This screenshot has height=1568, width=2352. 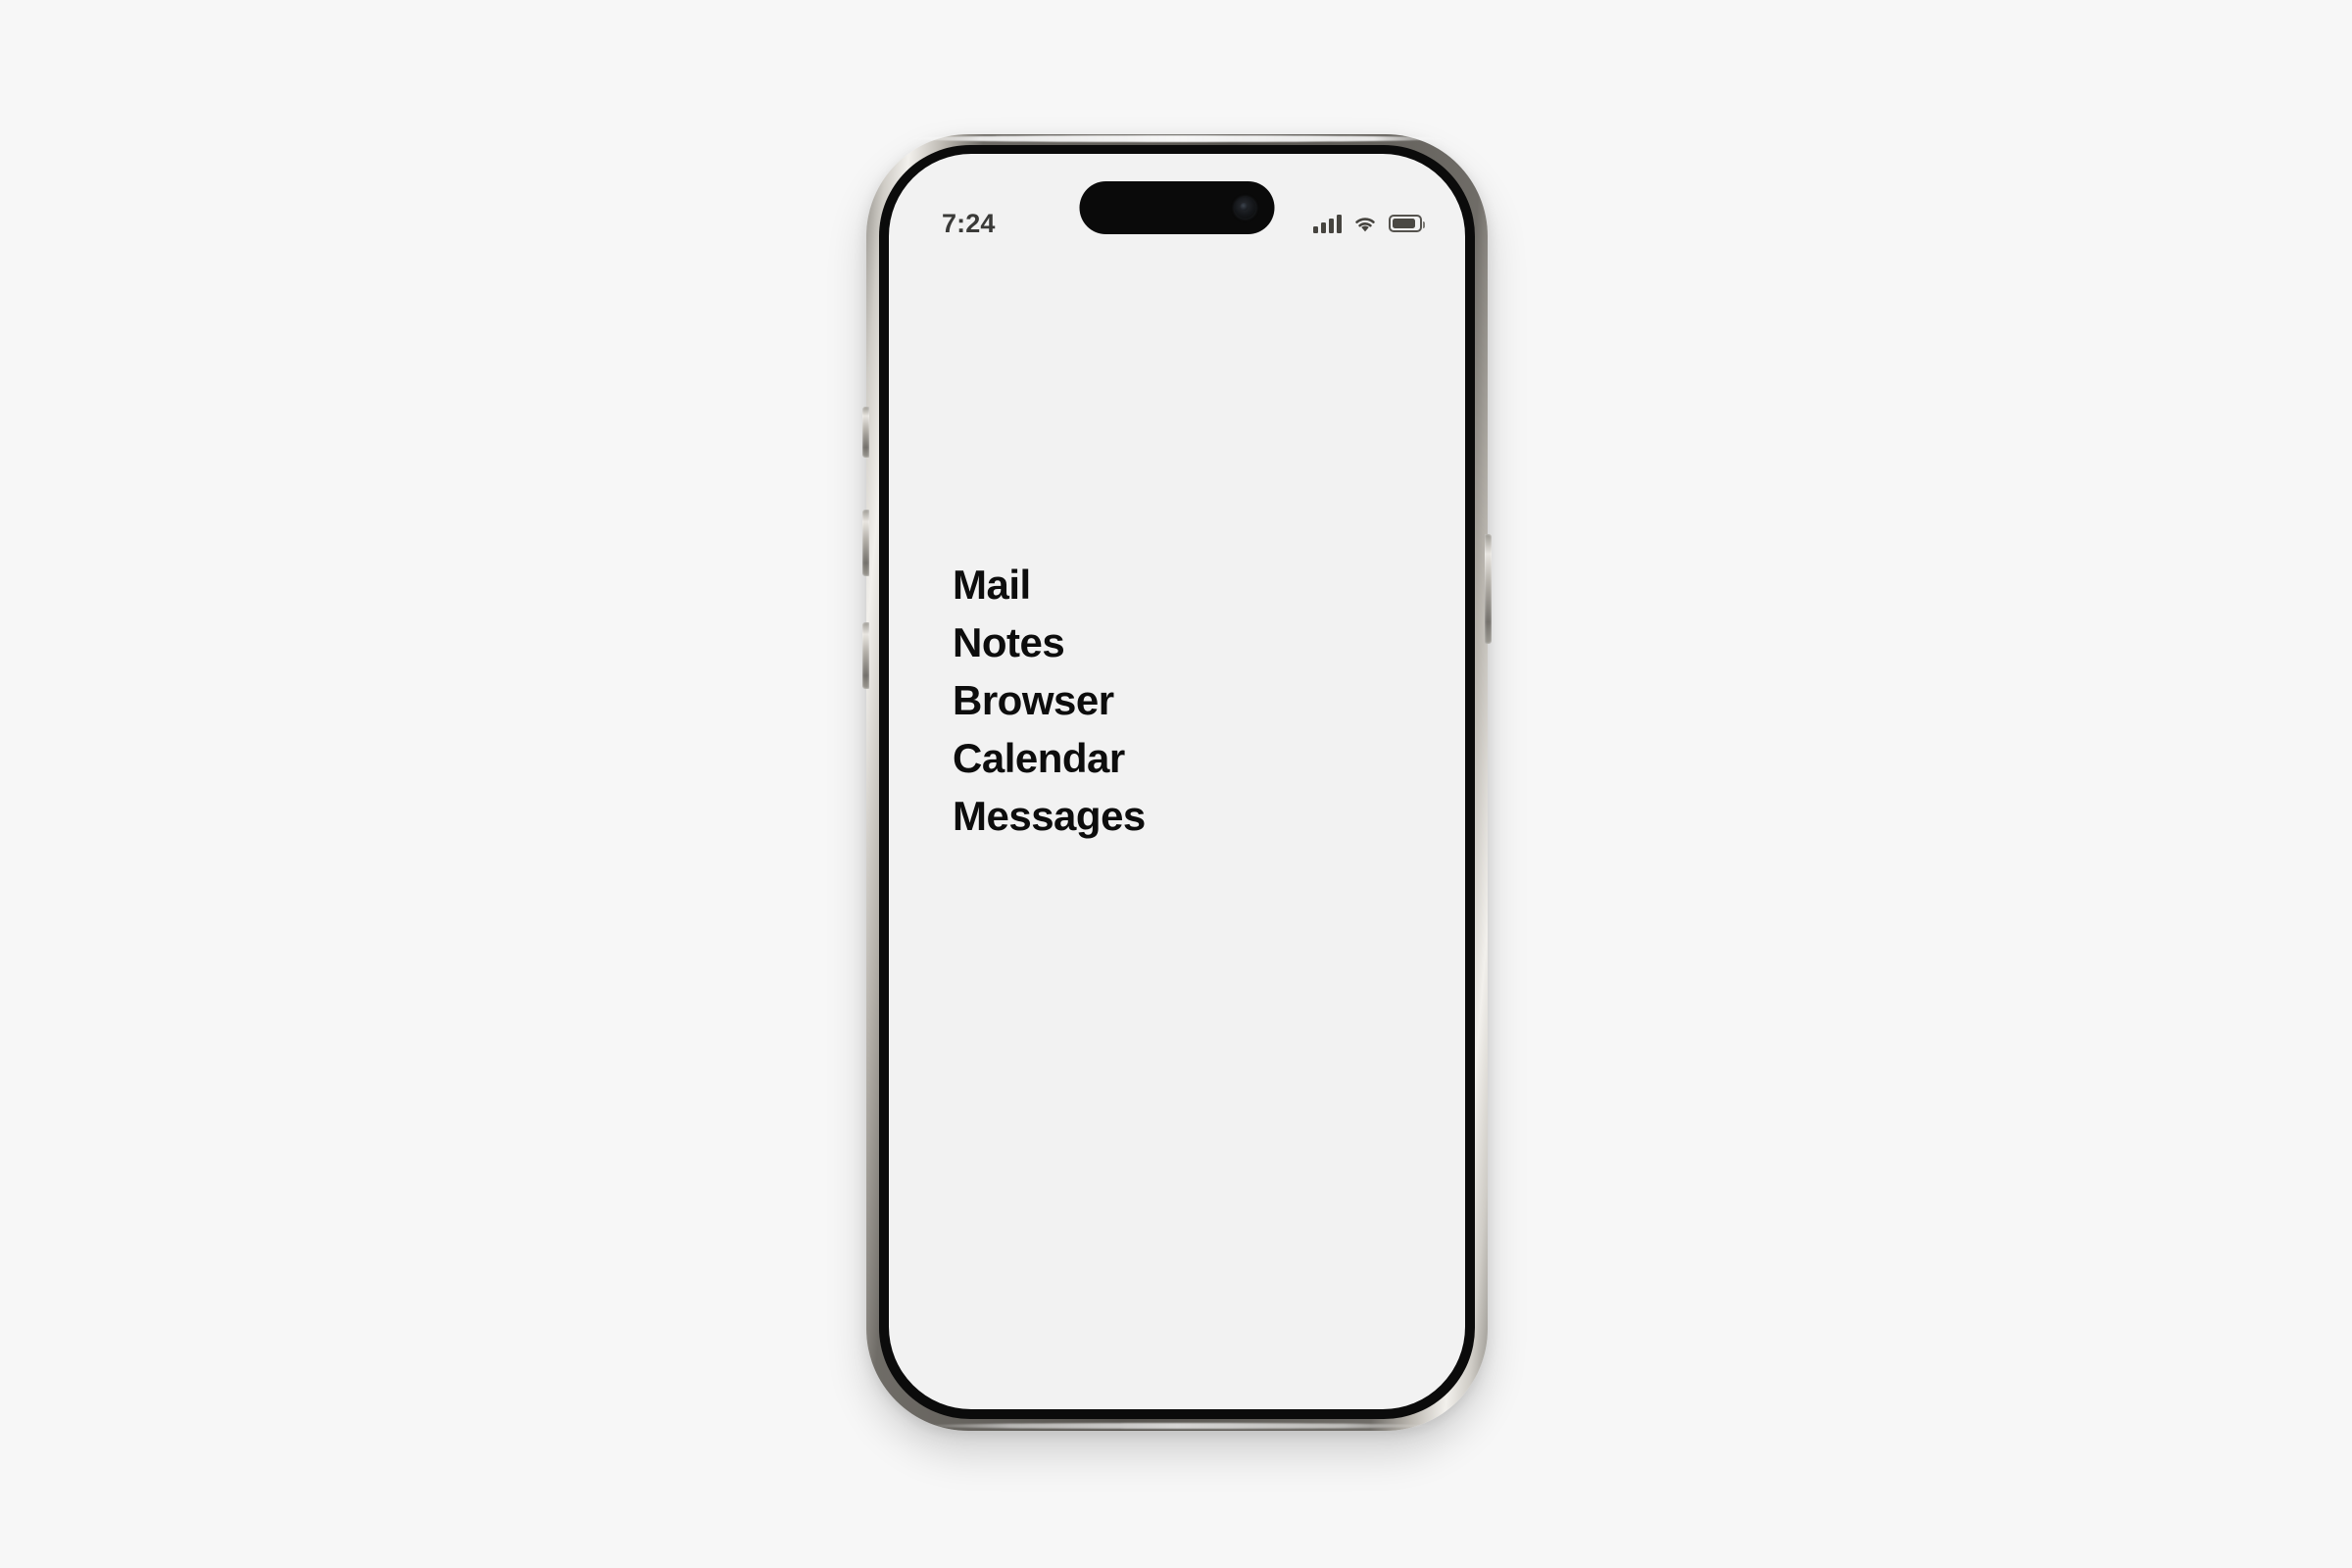 What do you see at coordinates (1189, 642) in the screenshot?
I see `app-list-item-notes: Notes` at bounding box center [1189, 642].